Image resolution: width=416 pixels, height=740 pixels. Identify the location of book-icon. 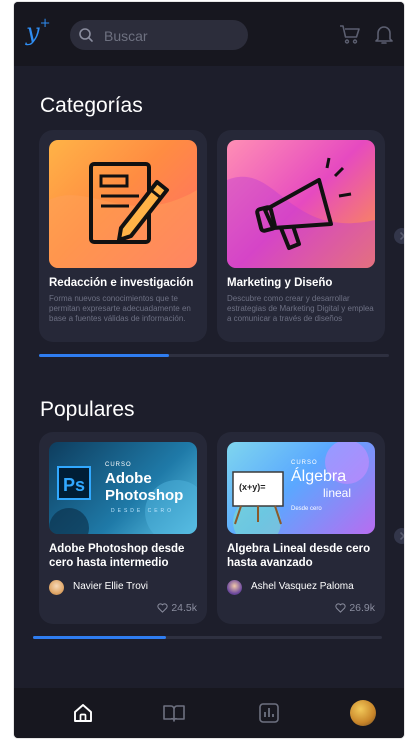
(174, 715).